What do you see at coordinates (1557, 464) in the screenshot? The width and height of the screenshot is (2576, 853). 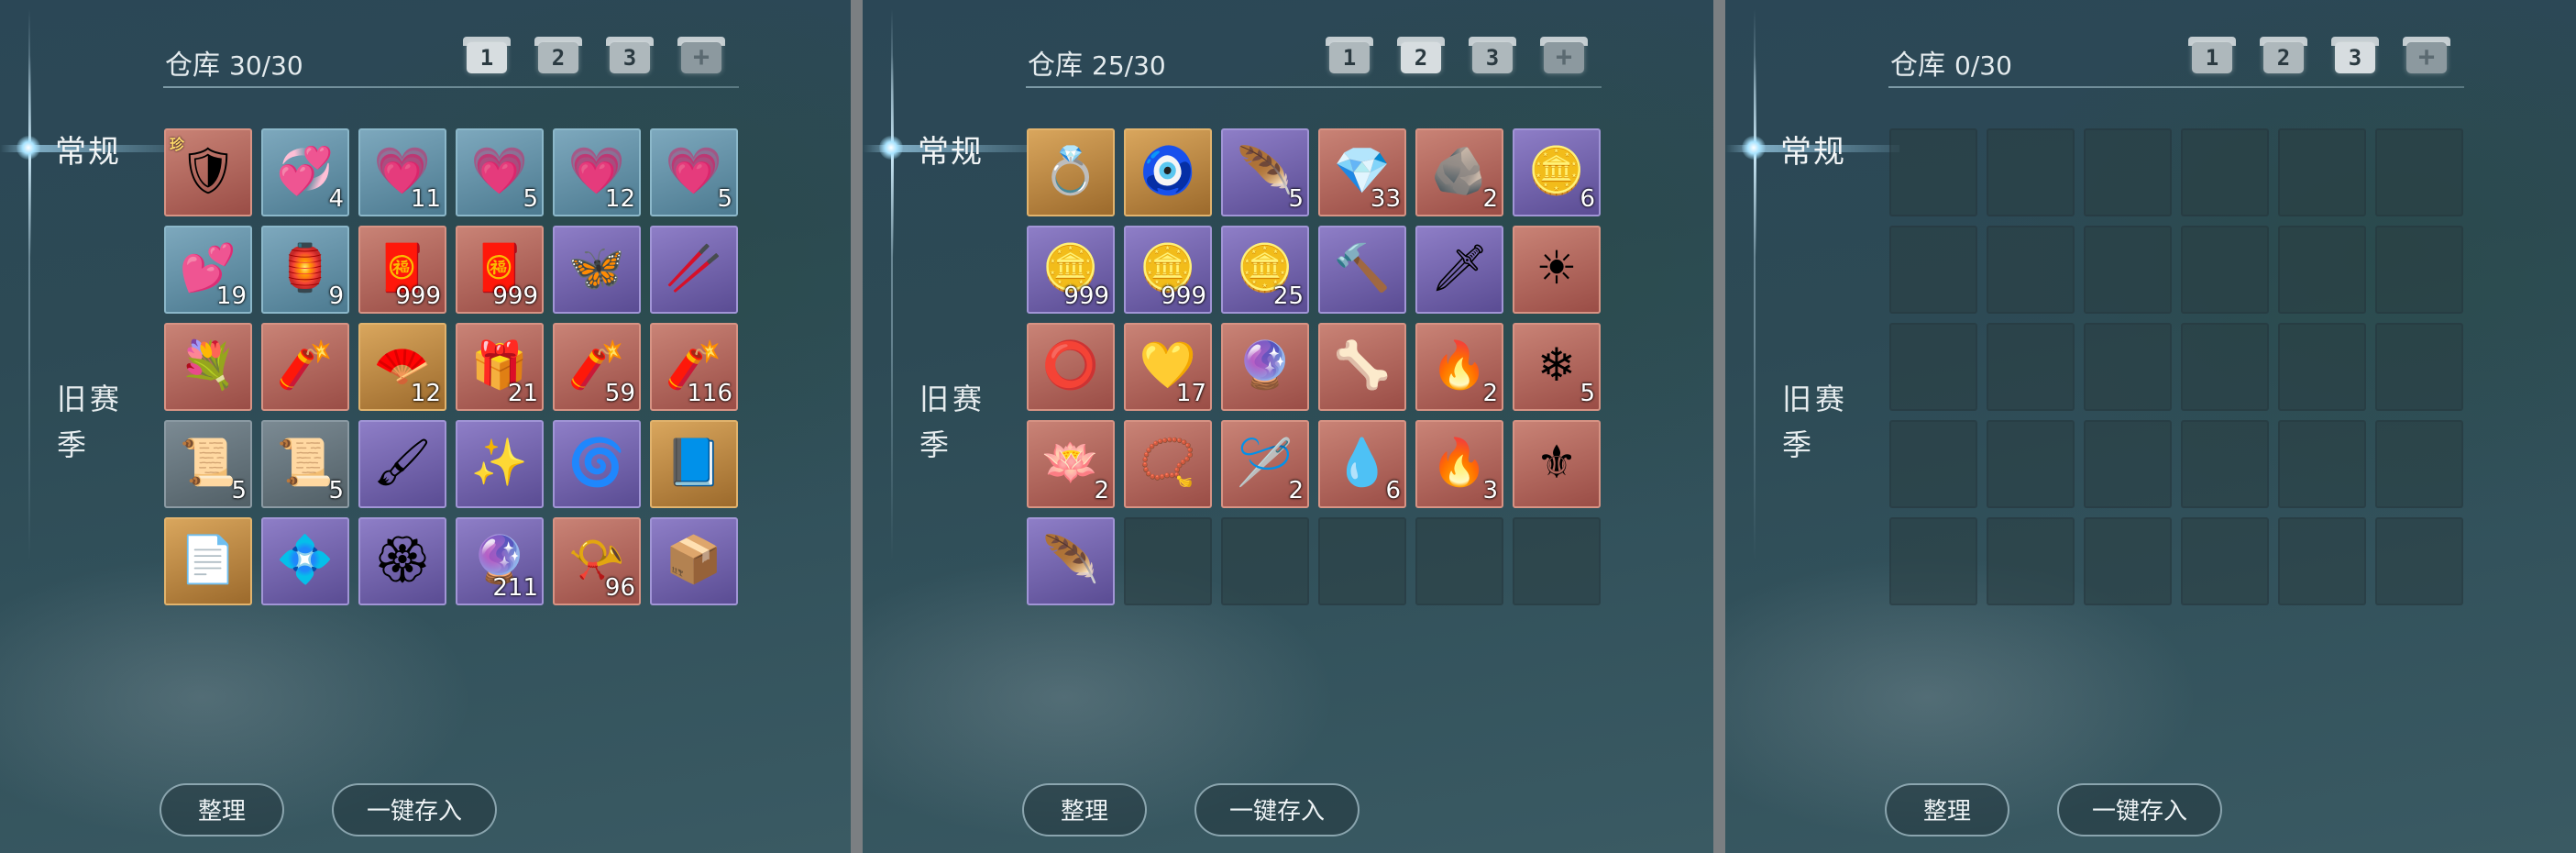 I see `item-slot: ⚜` at bounding box center [1557, 464].